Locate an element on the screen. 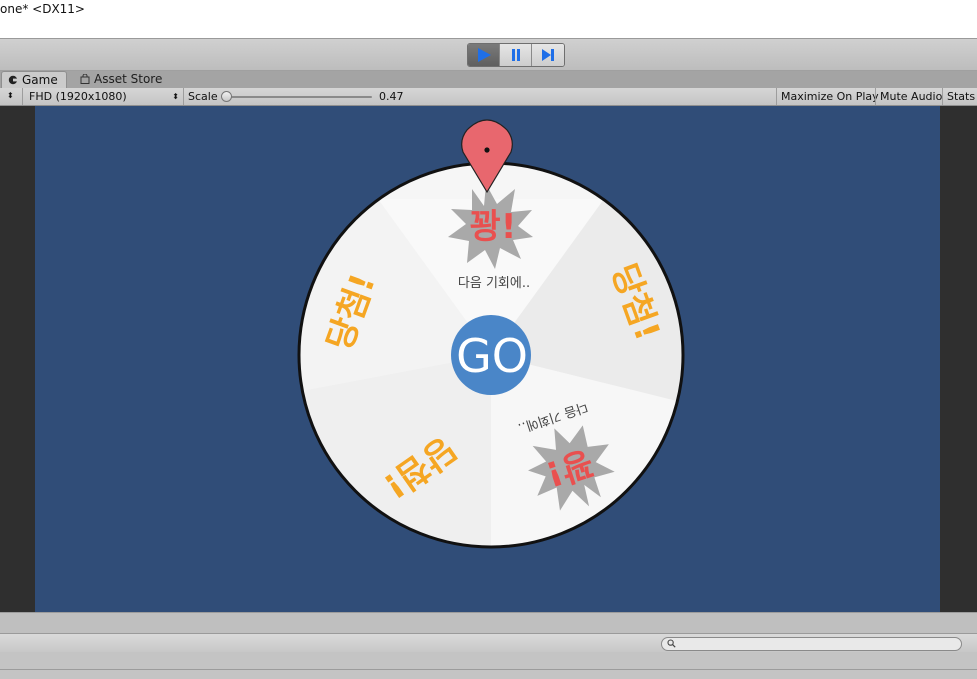  go-button-label: GO is located at coordinates (492, 356).